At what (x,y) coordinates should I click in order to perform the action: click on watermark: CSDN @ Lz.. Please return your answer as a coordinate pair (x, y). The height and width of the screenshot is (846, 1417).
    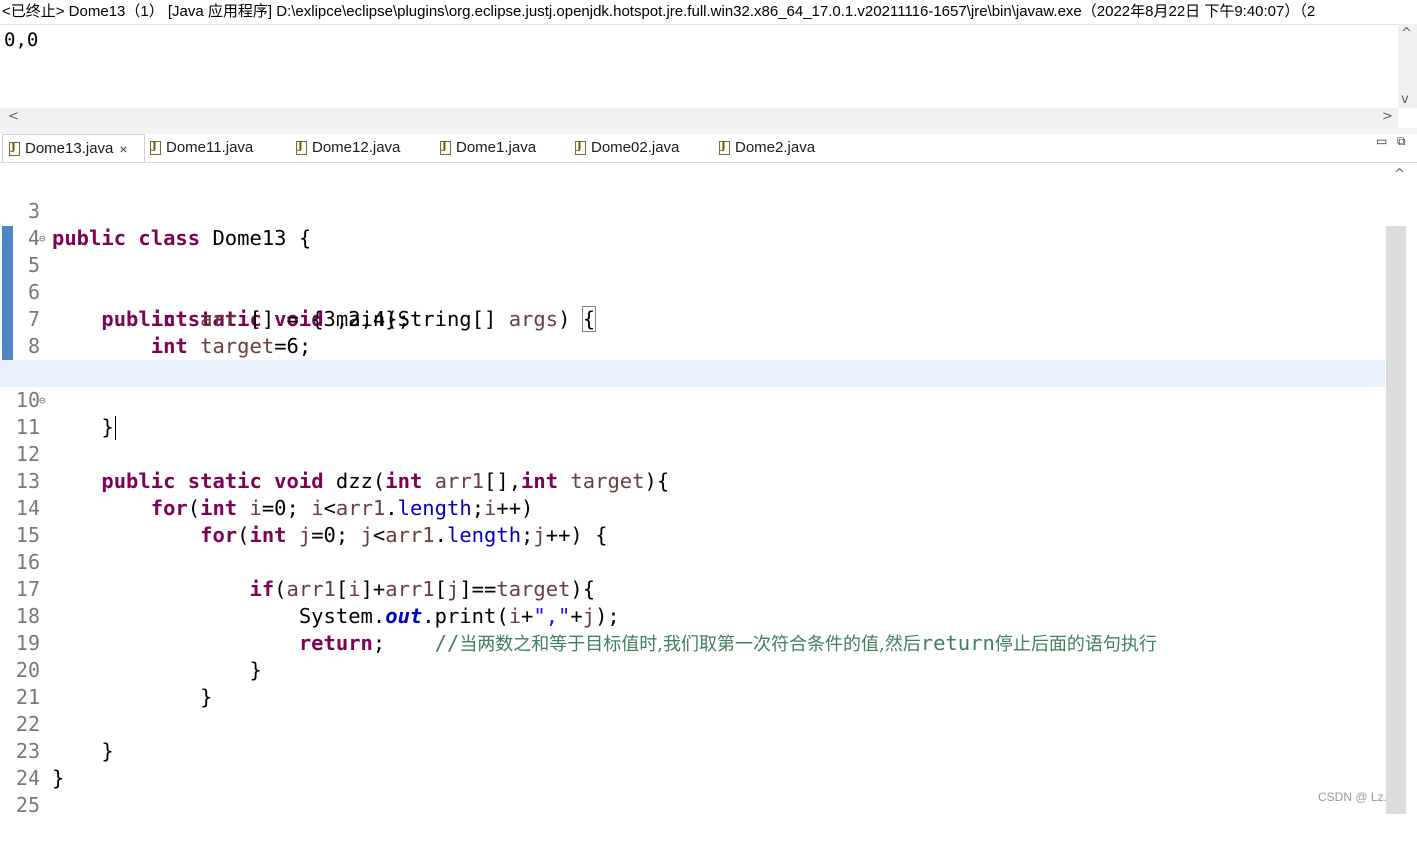
    Looking at the image, I should click on (1352, 797).